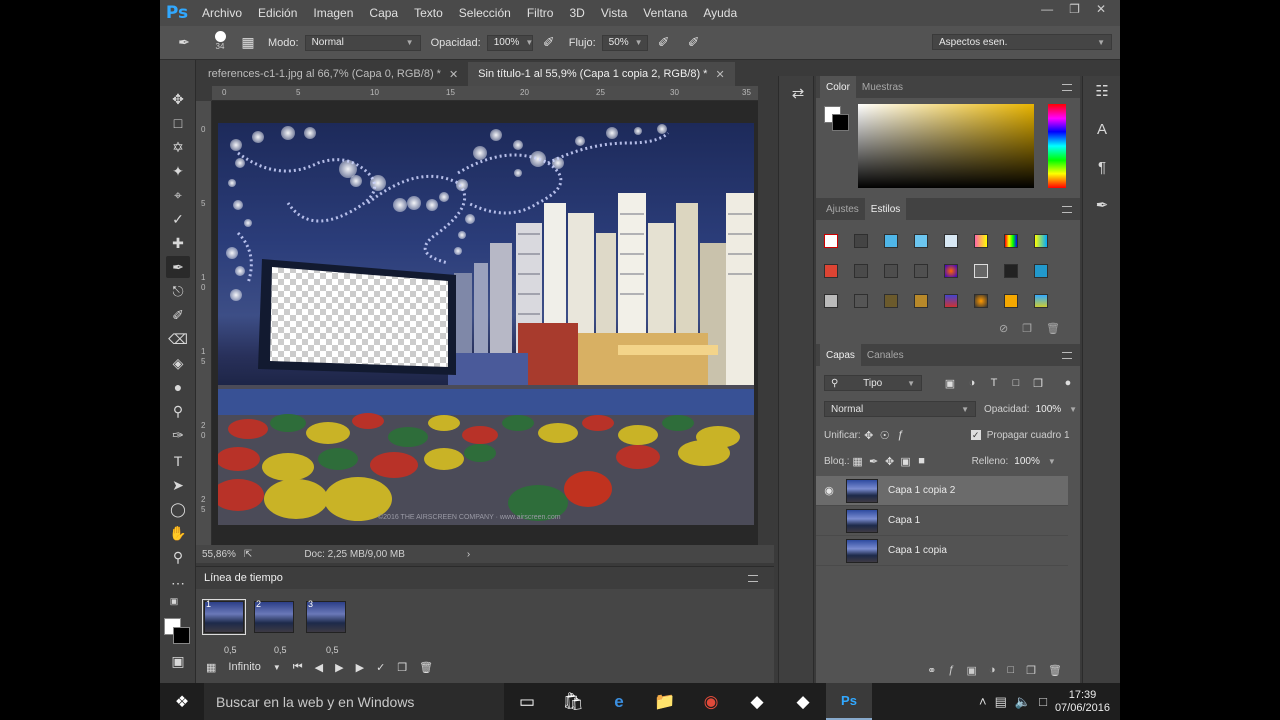 This screenshot has height=720, width=1280. What do you see at coordinates (1101, 9) in the screenshot?
I see `close-icon: ✕` at bounding box center [1101, 9].